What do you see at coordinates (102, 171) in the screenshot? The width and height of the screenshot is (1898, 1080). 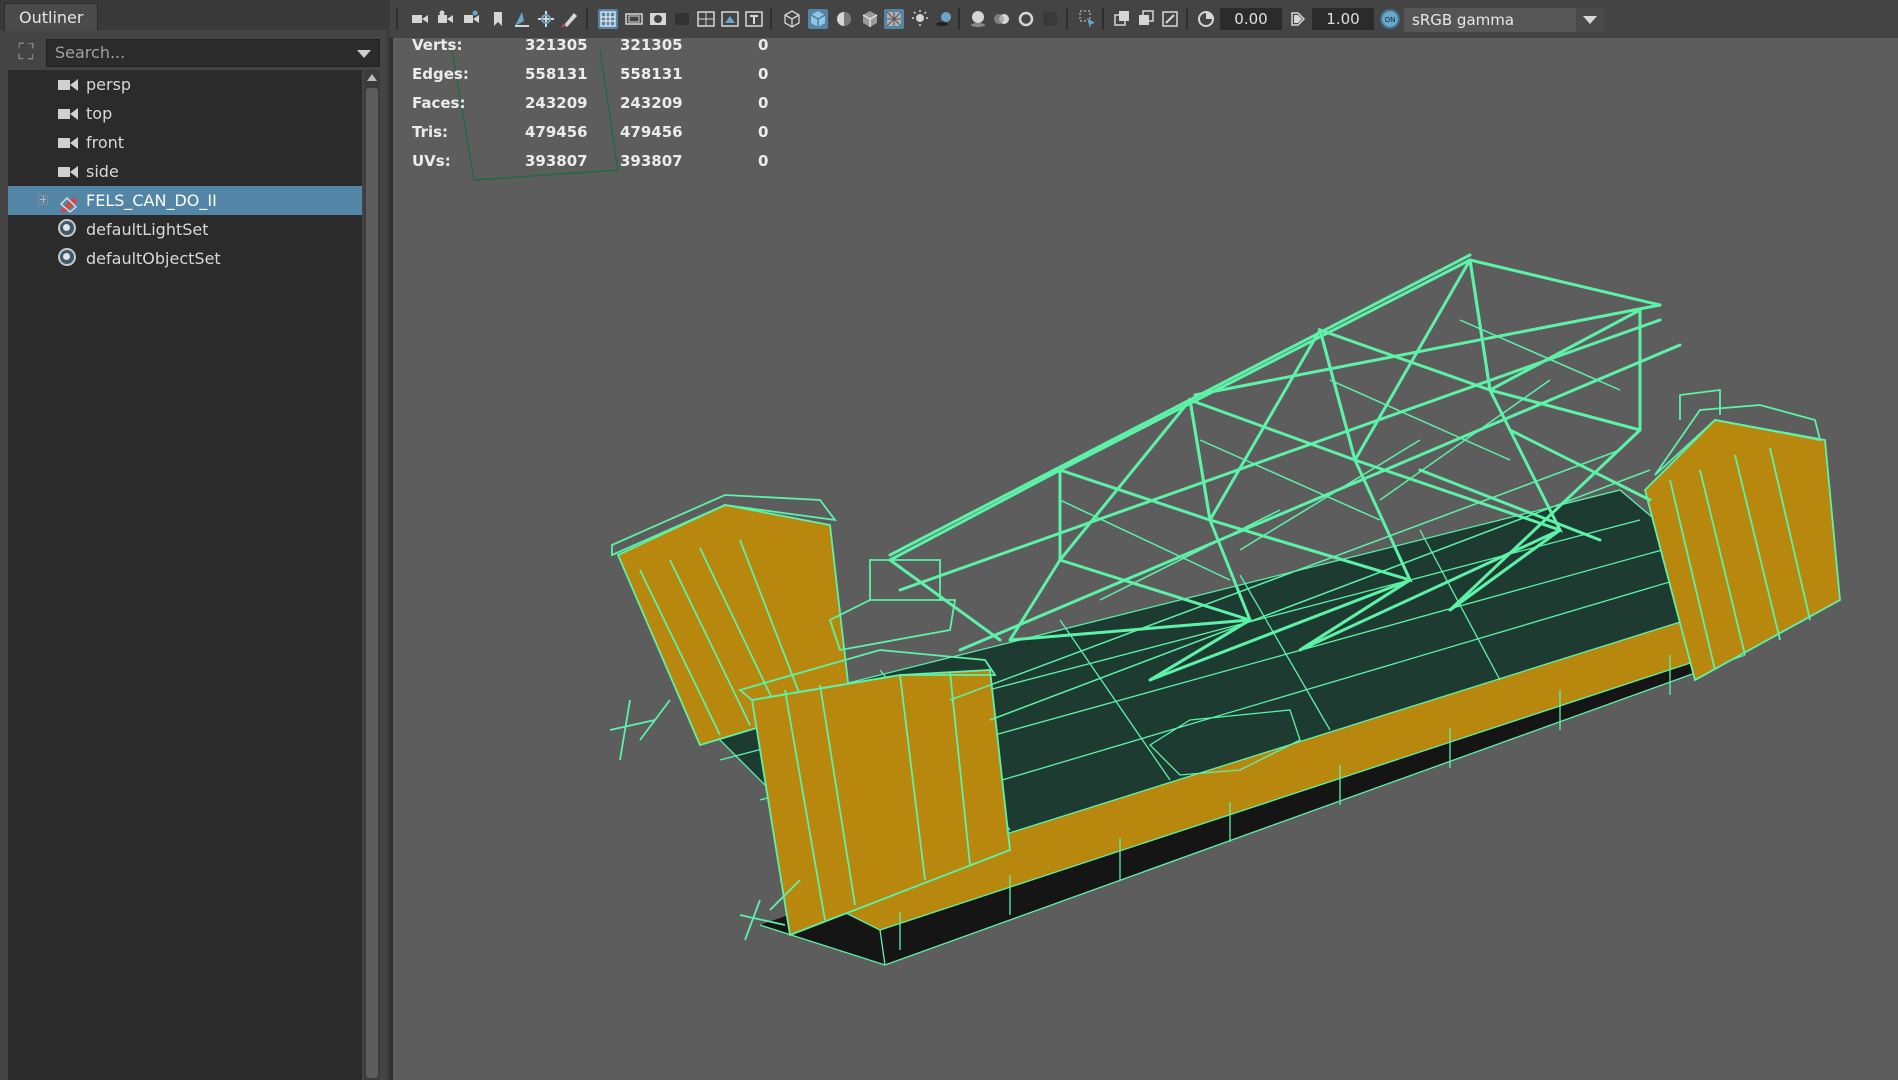 I see `outliner-item-label: side` at bounding box center [102, 171].